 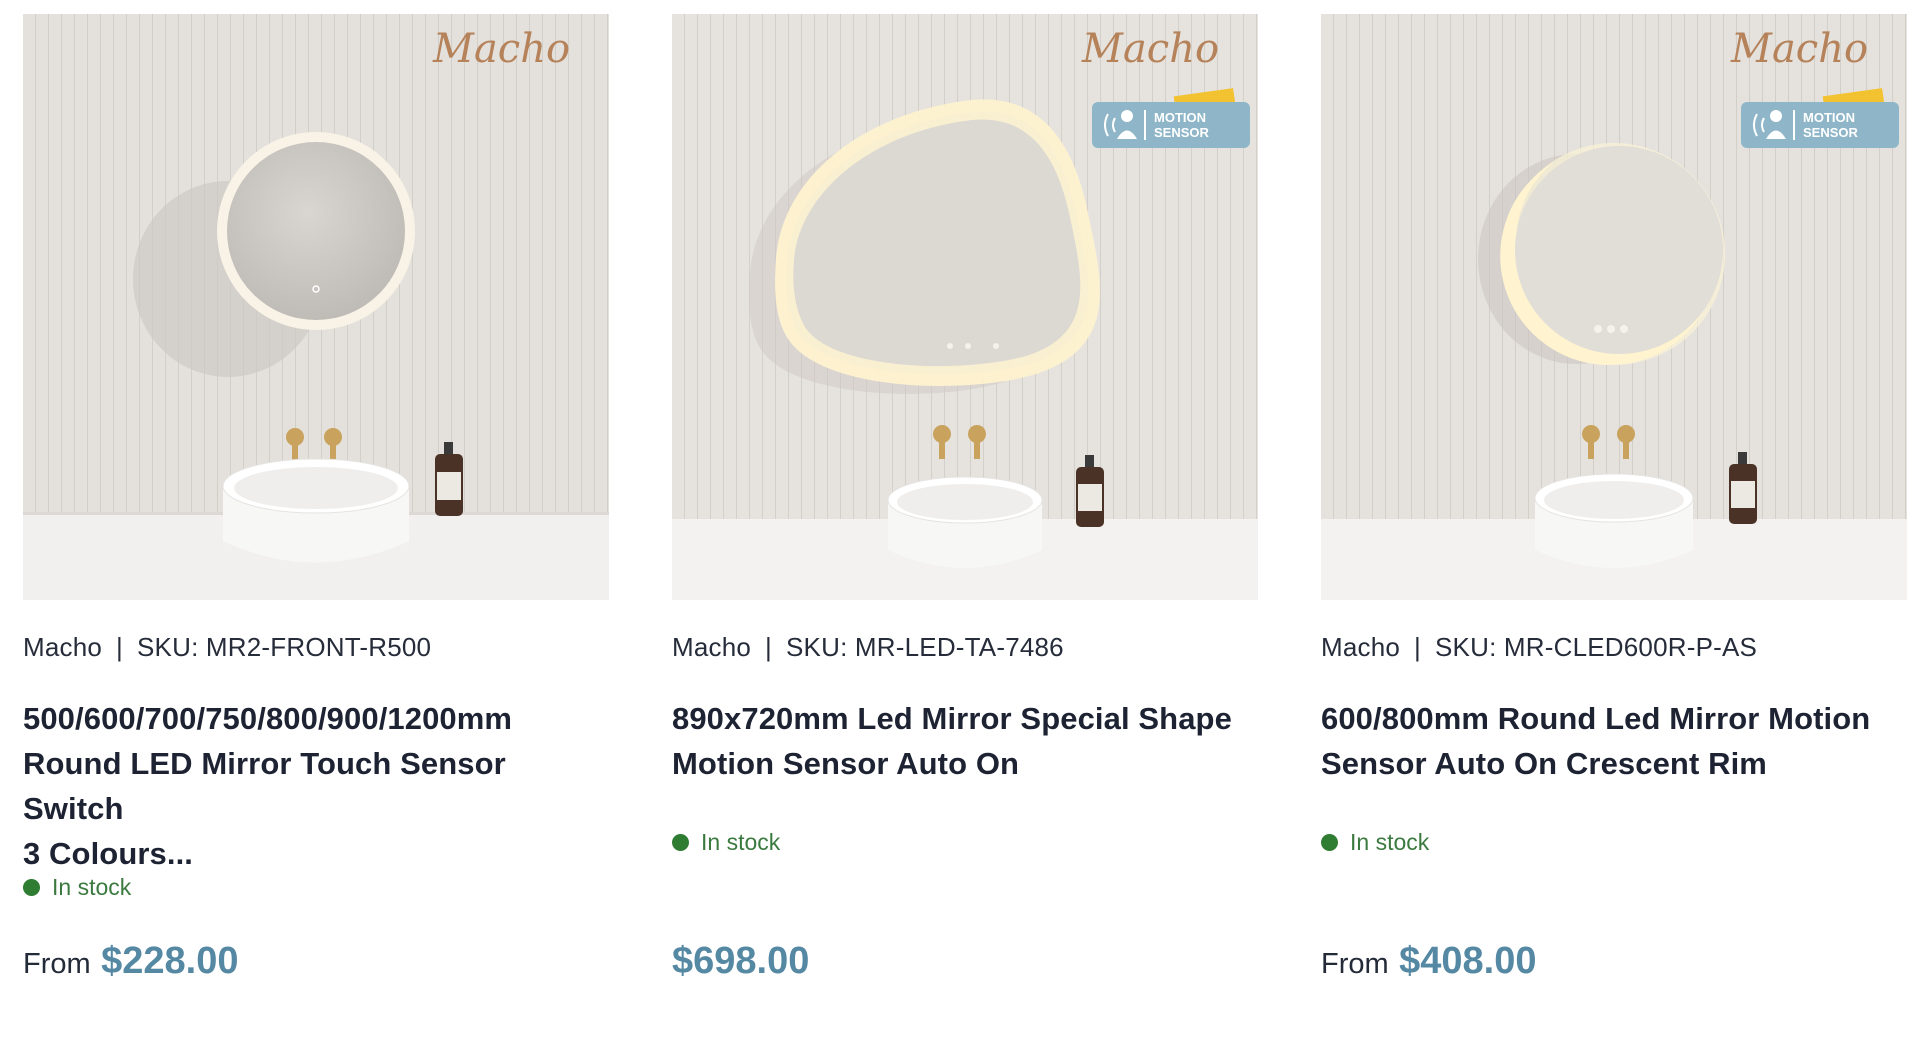 I want to click on price: $698.00, so click(x=740, y=961).